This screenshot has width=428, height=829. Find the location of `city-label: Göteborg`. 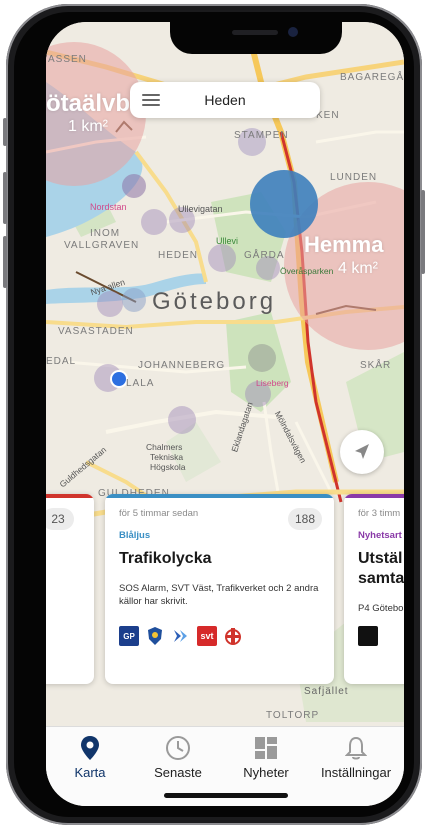

city-label: Göteborg is located at coordinates (214, 301).